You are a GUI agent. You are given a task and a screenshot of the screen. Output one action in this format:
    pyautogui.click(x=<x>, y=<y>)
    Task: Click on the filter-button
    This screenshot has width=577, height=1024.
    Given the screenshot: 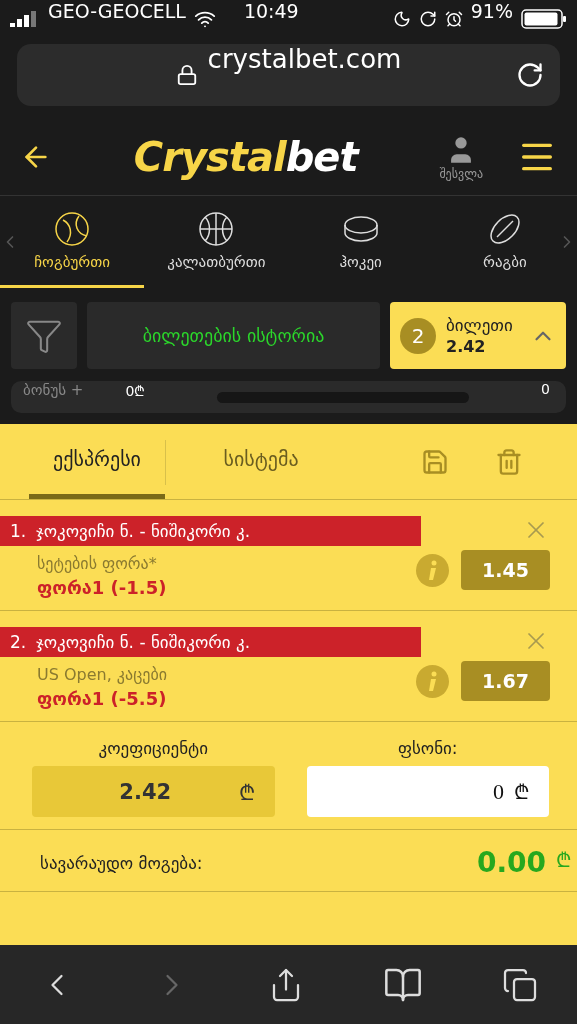 What is the action you would take?
    pyautogui.click(x=44, y=335)
    